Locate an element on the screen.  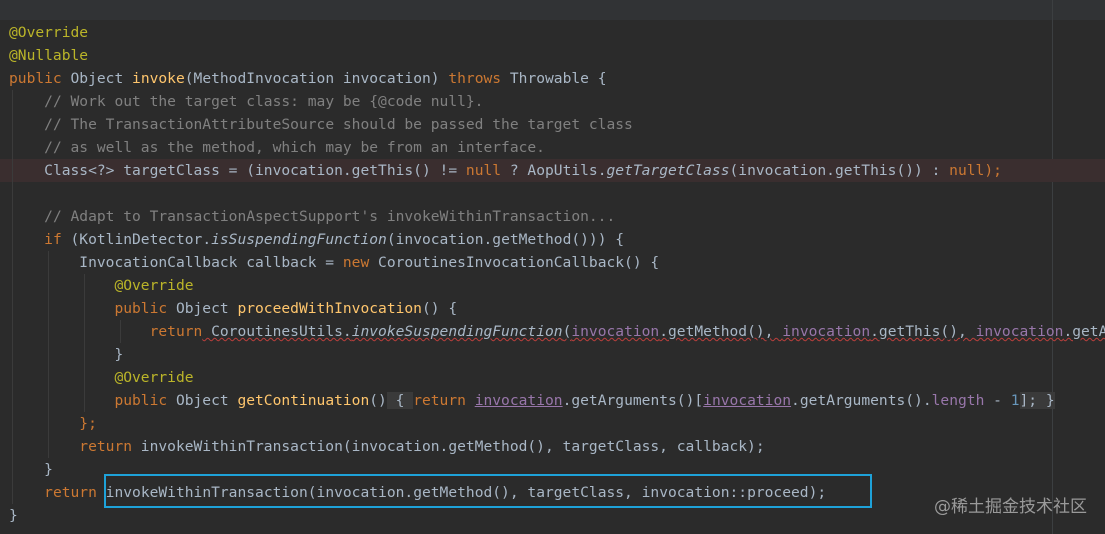
number-literal: 1 is located at coordinates (1015, 400).